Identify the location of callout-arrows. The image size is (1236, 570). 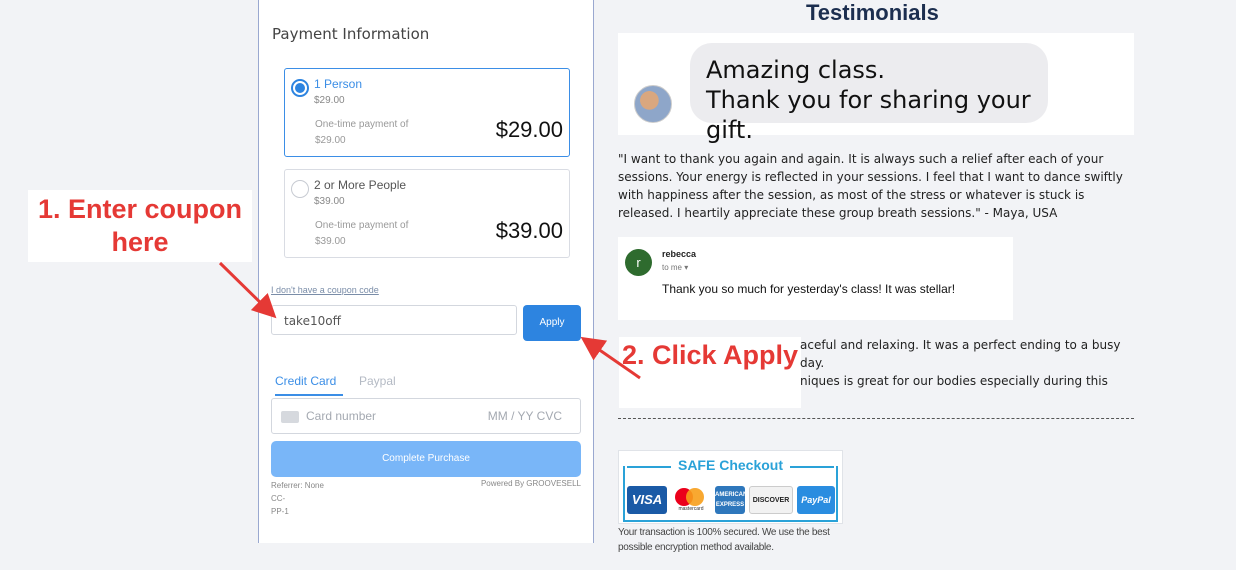
(429, 320).